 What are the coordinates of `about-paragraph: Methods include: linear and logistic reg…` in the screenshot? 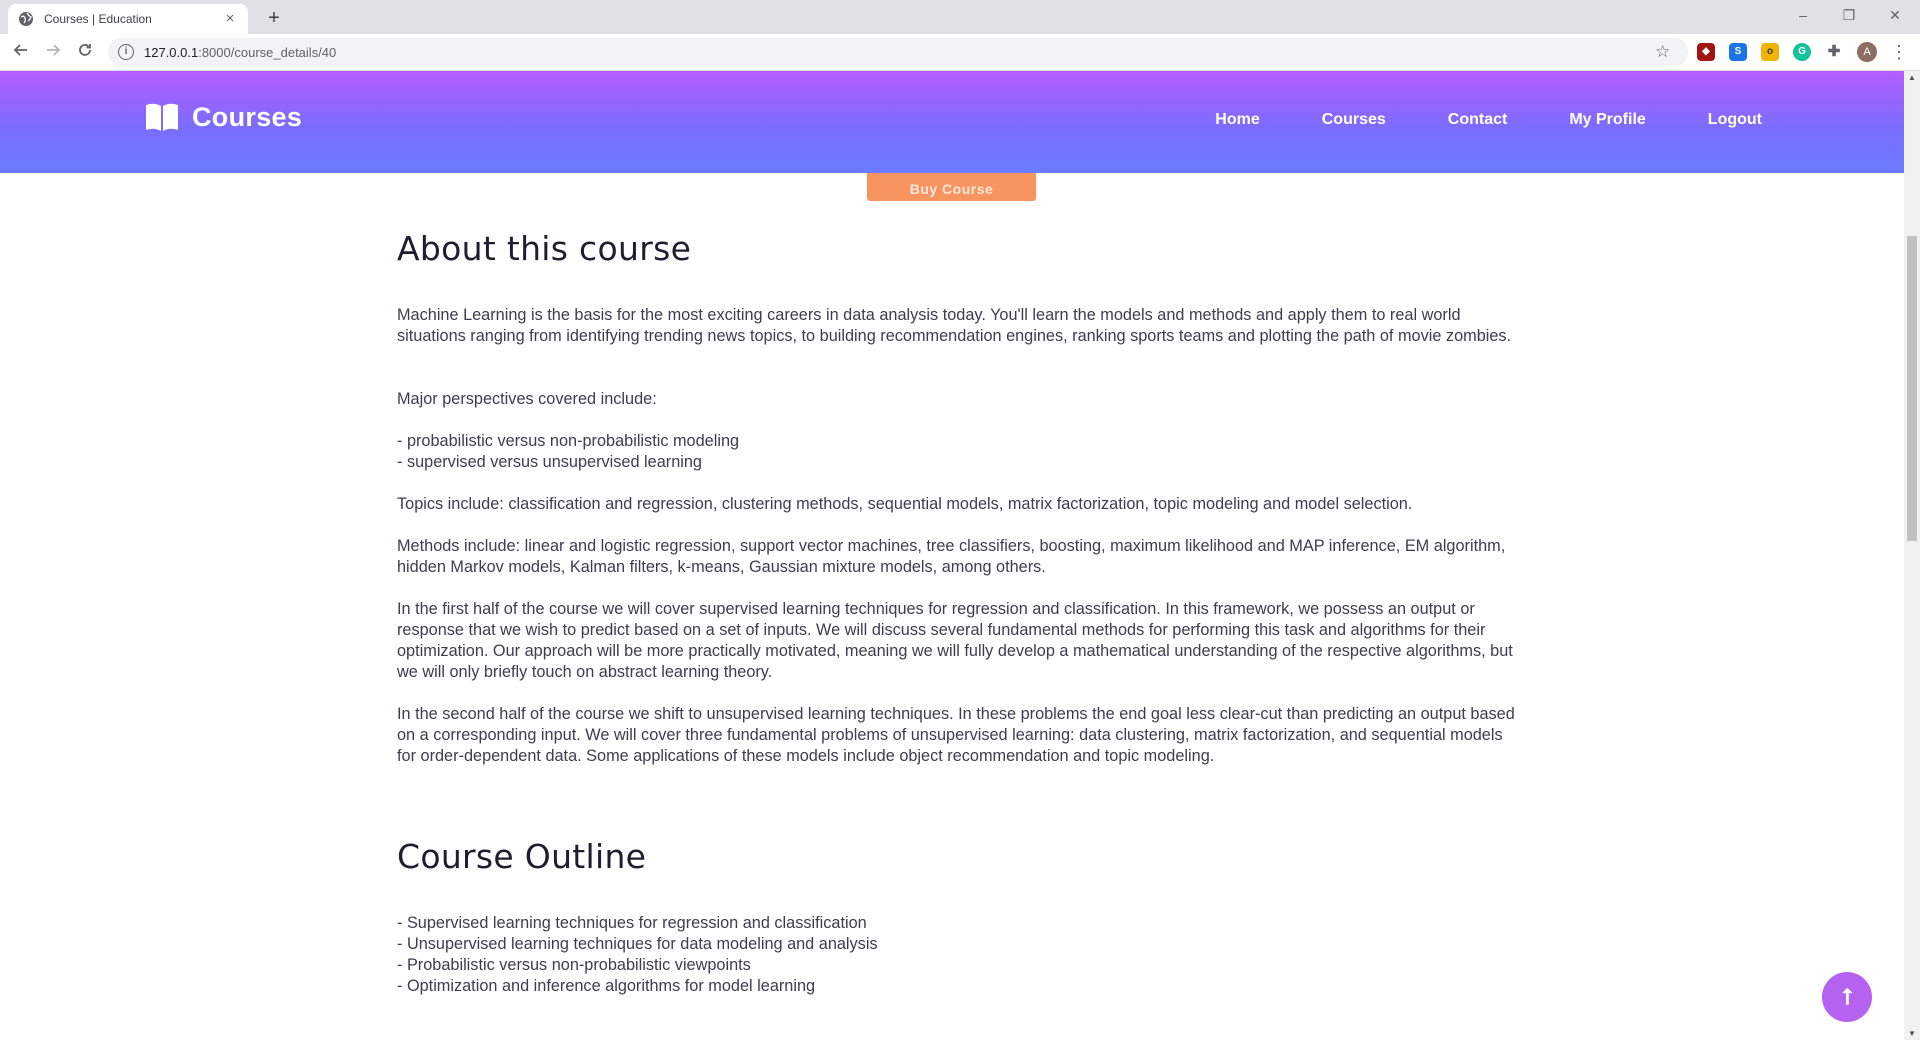 It's located at (951, 556).